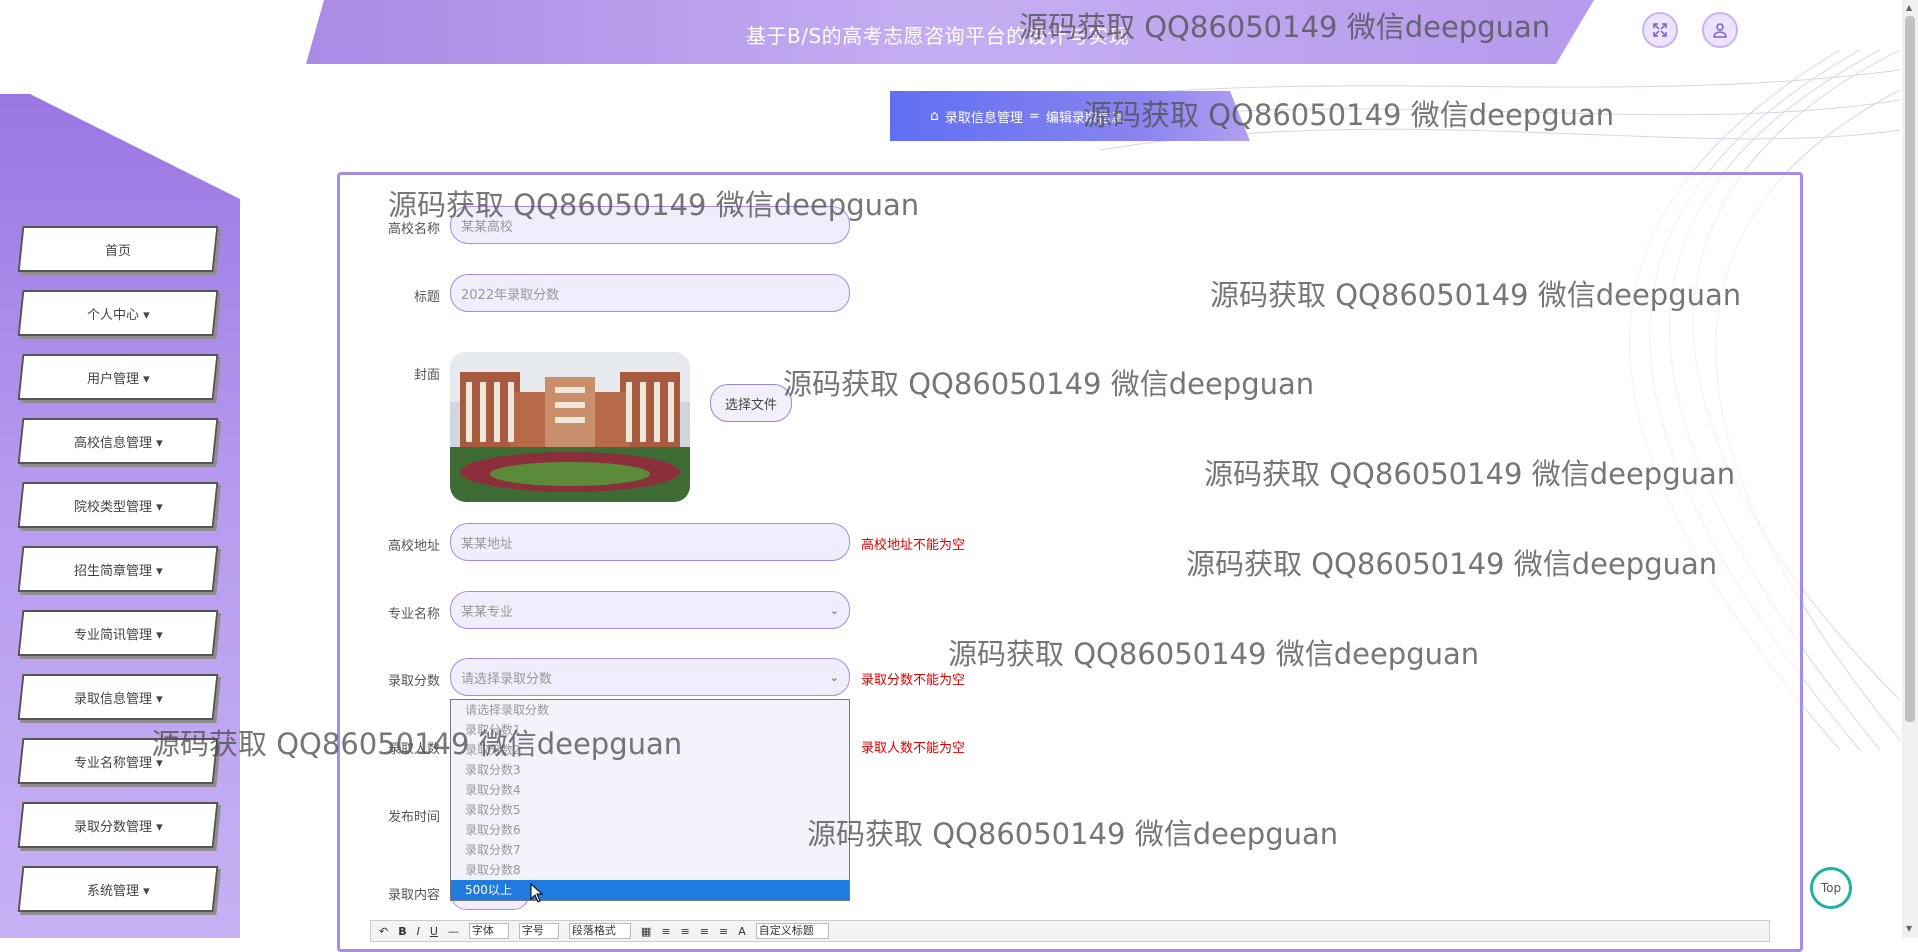 The height and width of the screenshot is (952, 1918). I want to click on sidebar-item-label: 高校信息管理 ▾, so click(118, 443).